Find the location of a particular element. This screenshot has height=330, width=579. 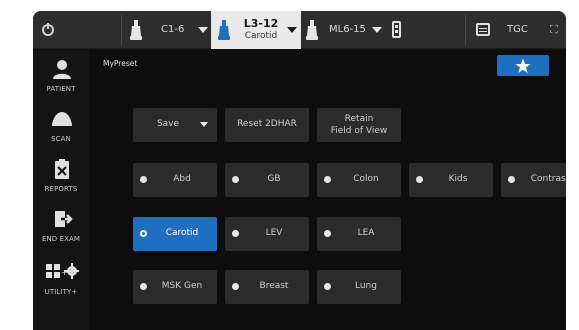

preset-button-colon: Colon is located at coordinates (359, 180).